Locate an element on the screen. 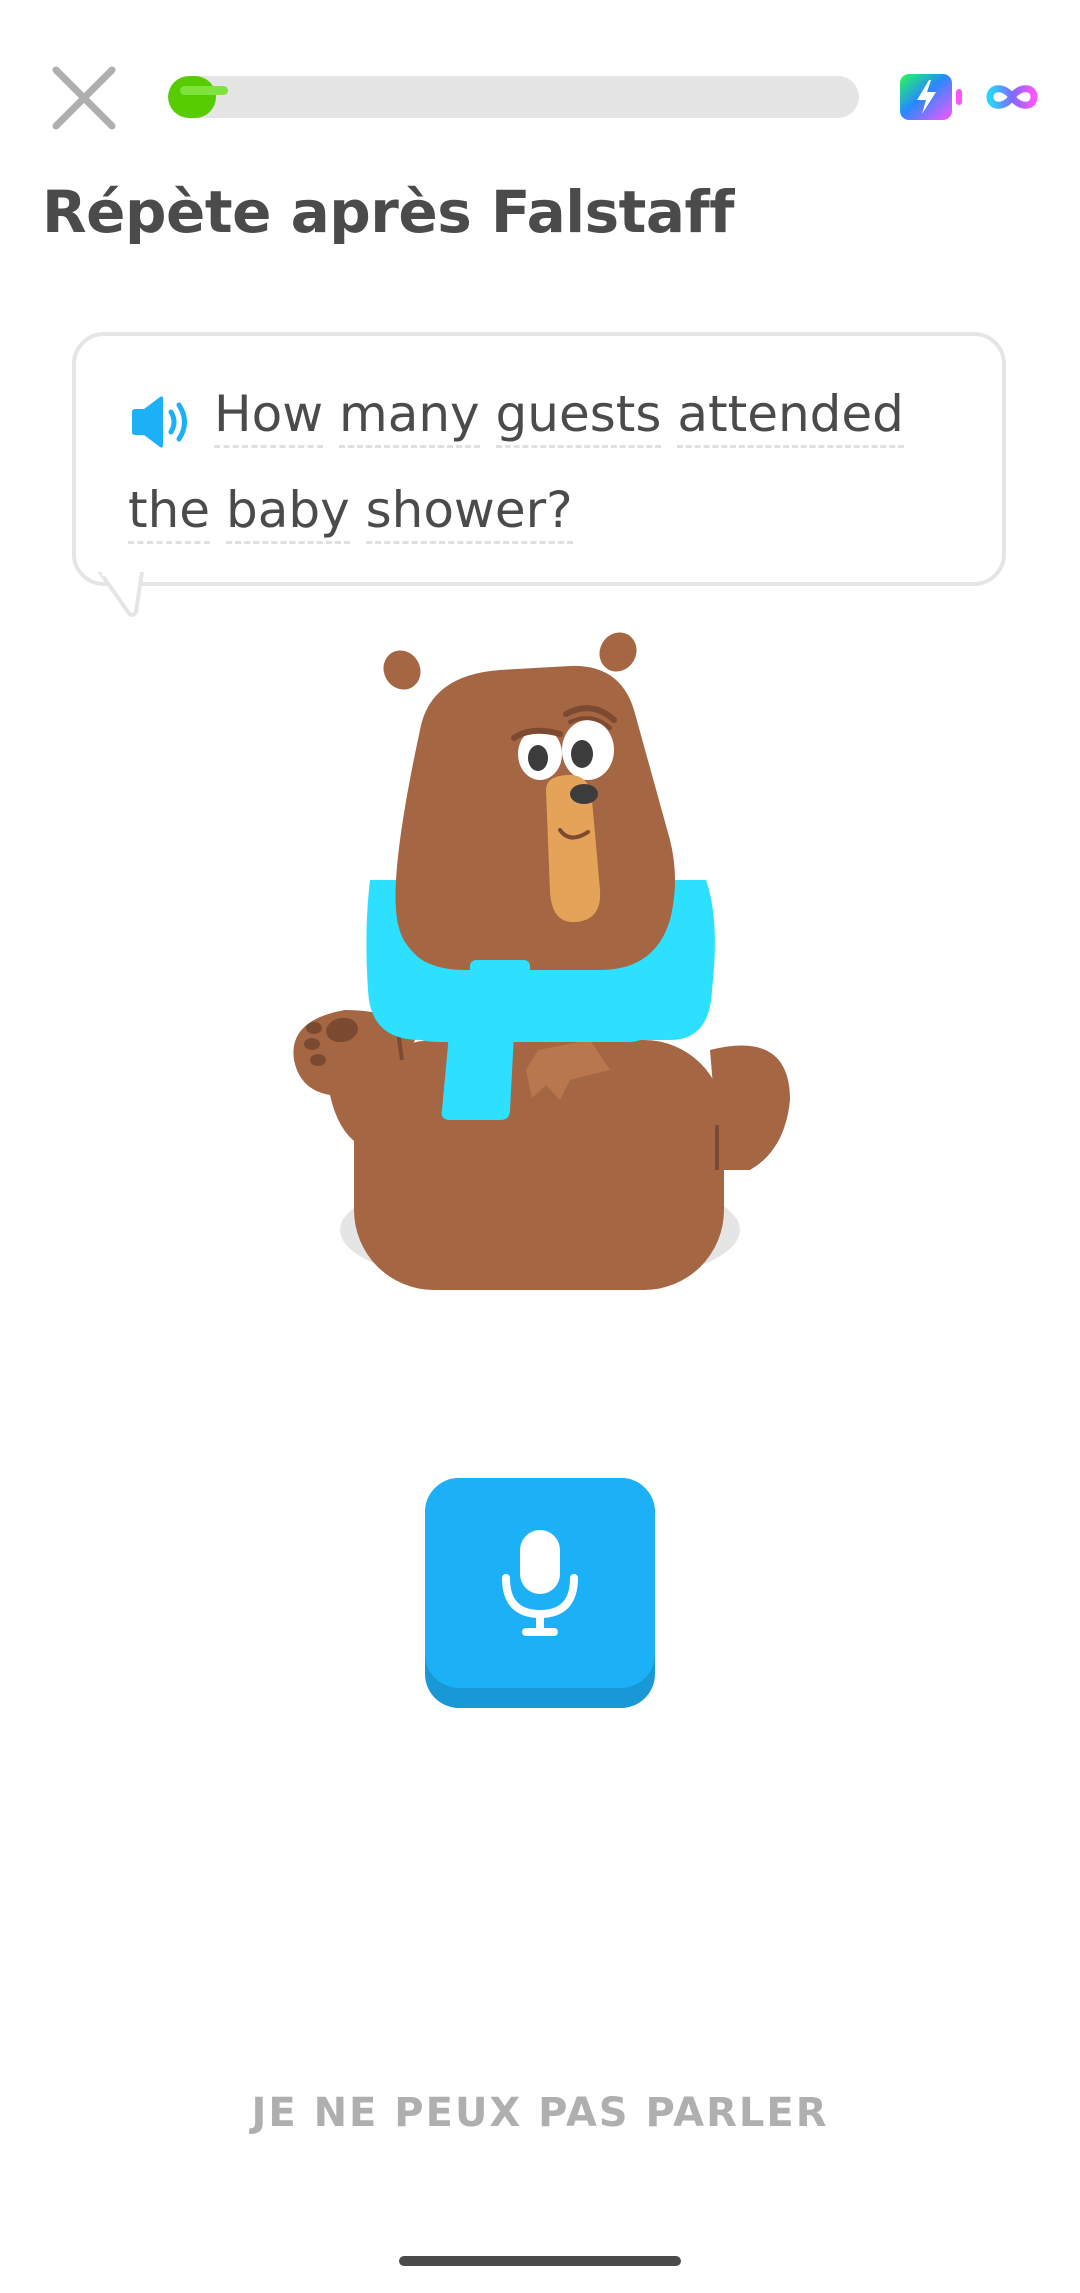  super-lightning-icon is located at coordinates (932, 97).